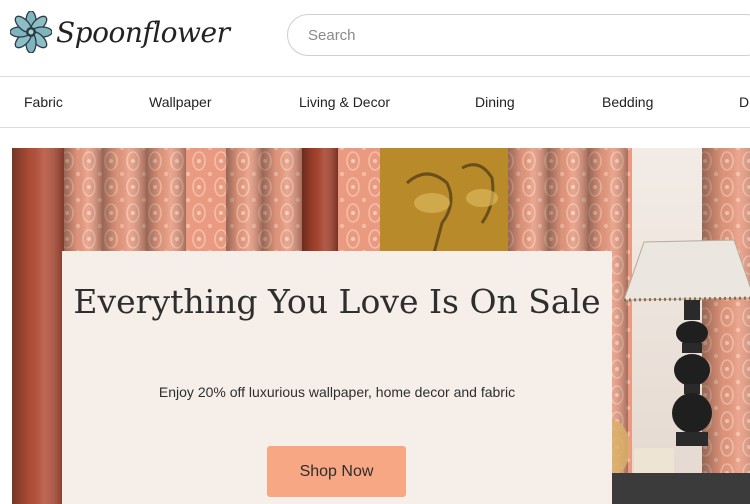 Image resolution: width=750 pixels, height=504 pixels. I want to click on logo: Spoonflower, so click(120, 32).